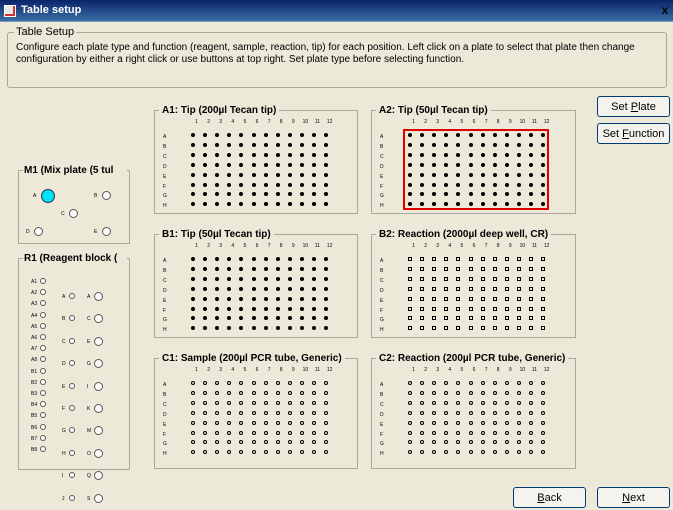 The width and height of the screenshot is (673, 510). I want to click on row-label: A, so click(165, 137).